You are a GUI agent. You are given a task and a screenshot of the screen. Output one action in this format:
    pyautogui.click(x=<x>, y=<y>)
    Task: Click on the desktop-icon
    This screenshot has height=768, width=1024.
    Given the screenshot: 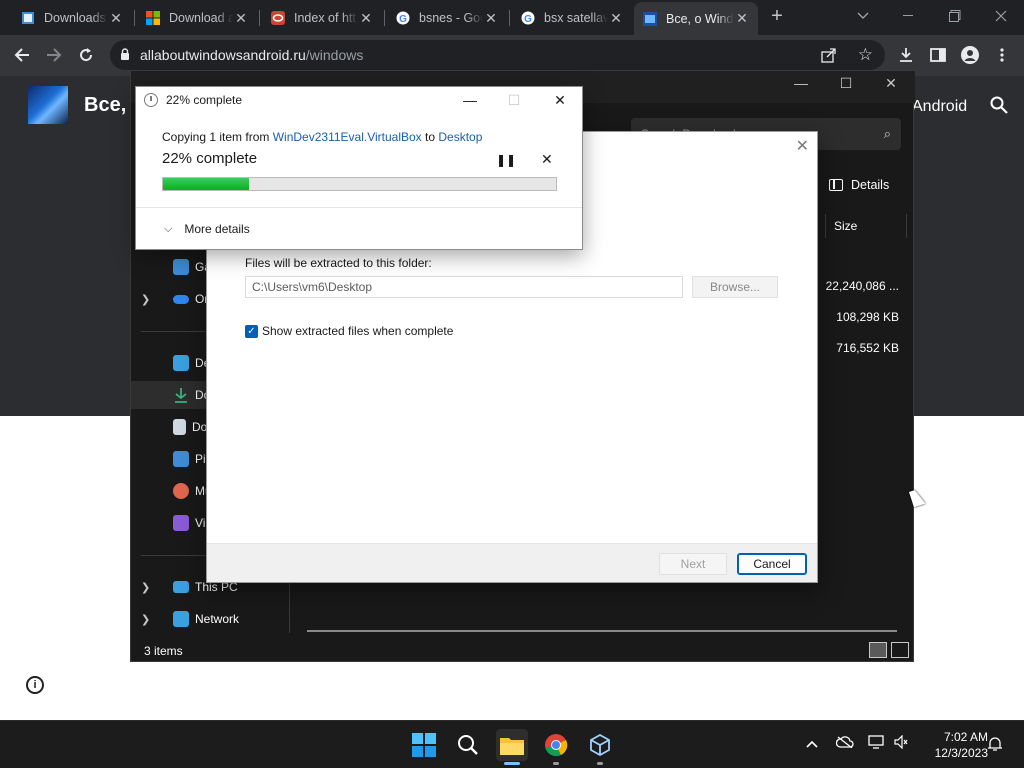 What is the action you would take?
    pyautogui.click(x=181, y=363)
    